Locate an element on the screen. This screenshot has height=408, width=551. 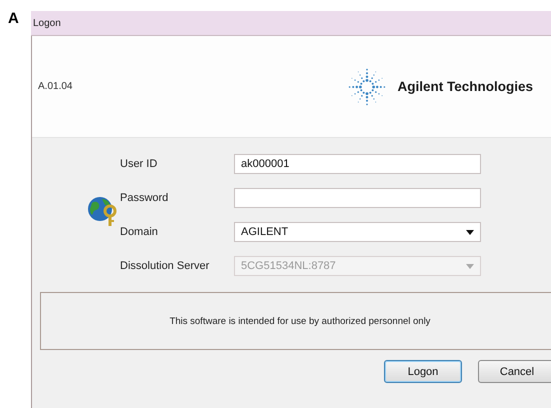
starburst-logo-icon is located at coordinates (367, 86).